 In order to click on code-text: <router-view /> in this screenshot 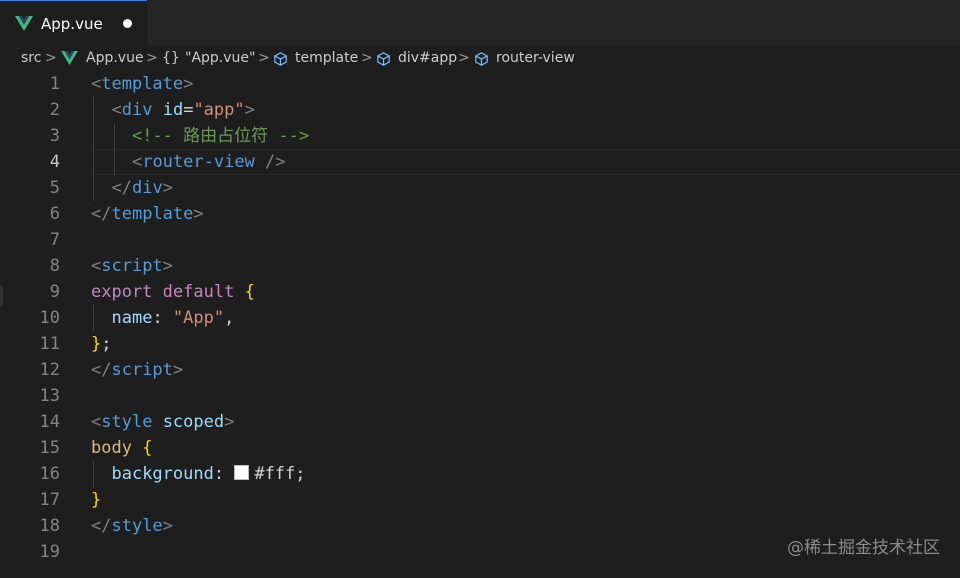, I will do `click(188, 162)`.